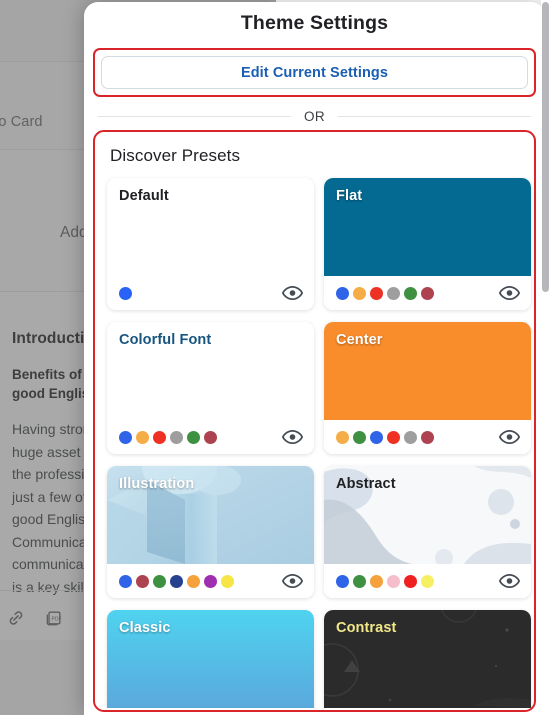 Image resolution: width=550 pixels, height=715 pixels. What do you see at coordinates (210, 244) in the screenshot?
I see `preset-card: Default` at bounding box center [210, 244].